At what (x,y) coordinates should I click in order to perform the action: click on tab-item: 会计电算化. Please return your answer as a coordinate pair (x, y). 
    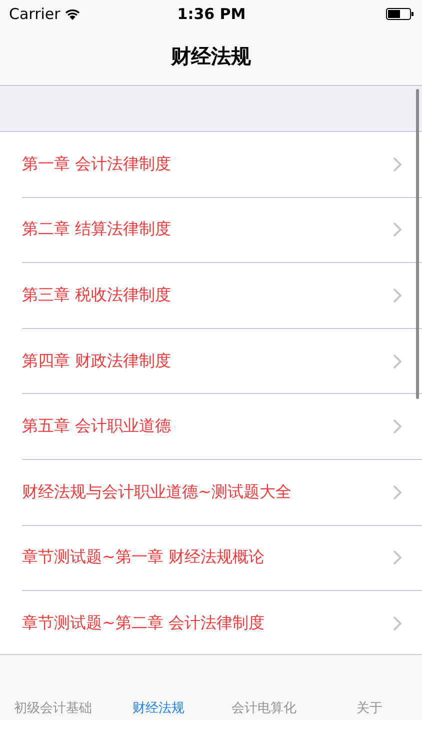
    Looking at the image, I should click on (263, 687).